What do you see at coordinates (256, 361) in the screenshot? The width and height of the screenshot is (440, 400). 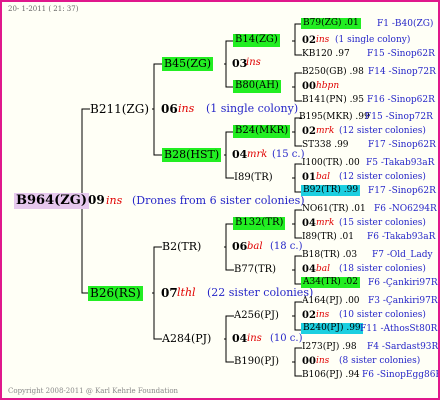 I see `gen3-colony-8: B190(PJ)` at bounding box center [256, 361].